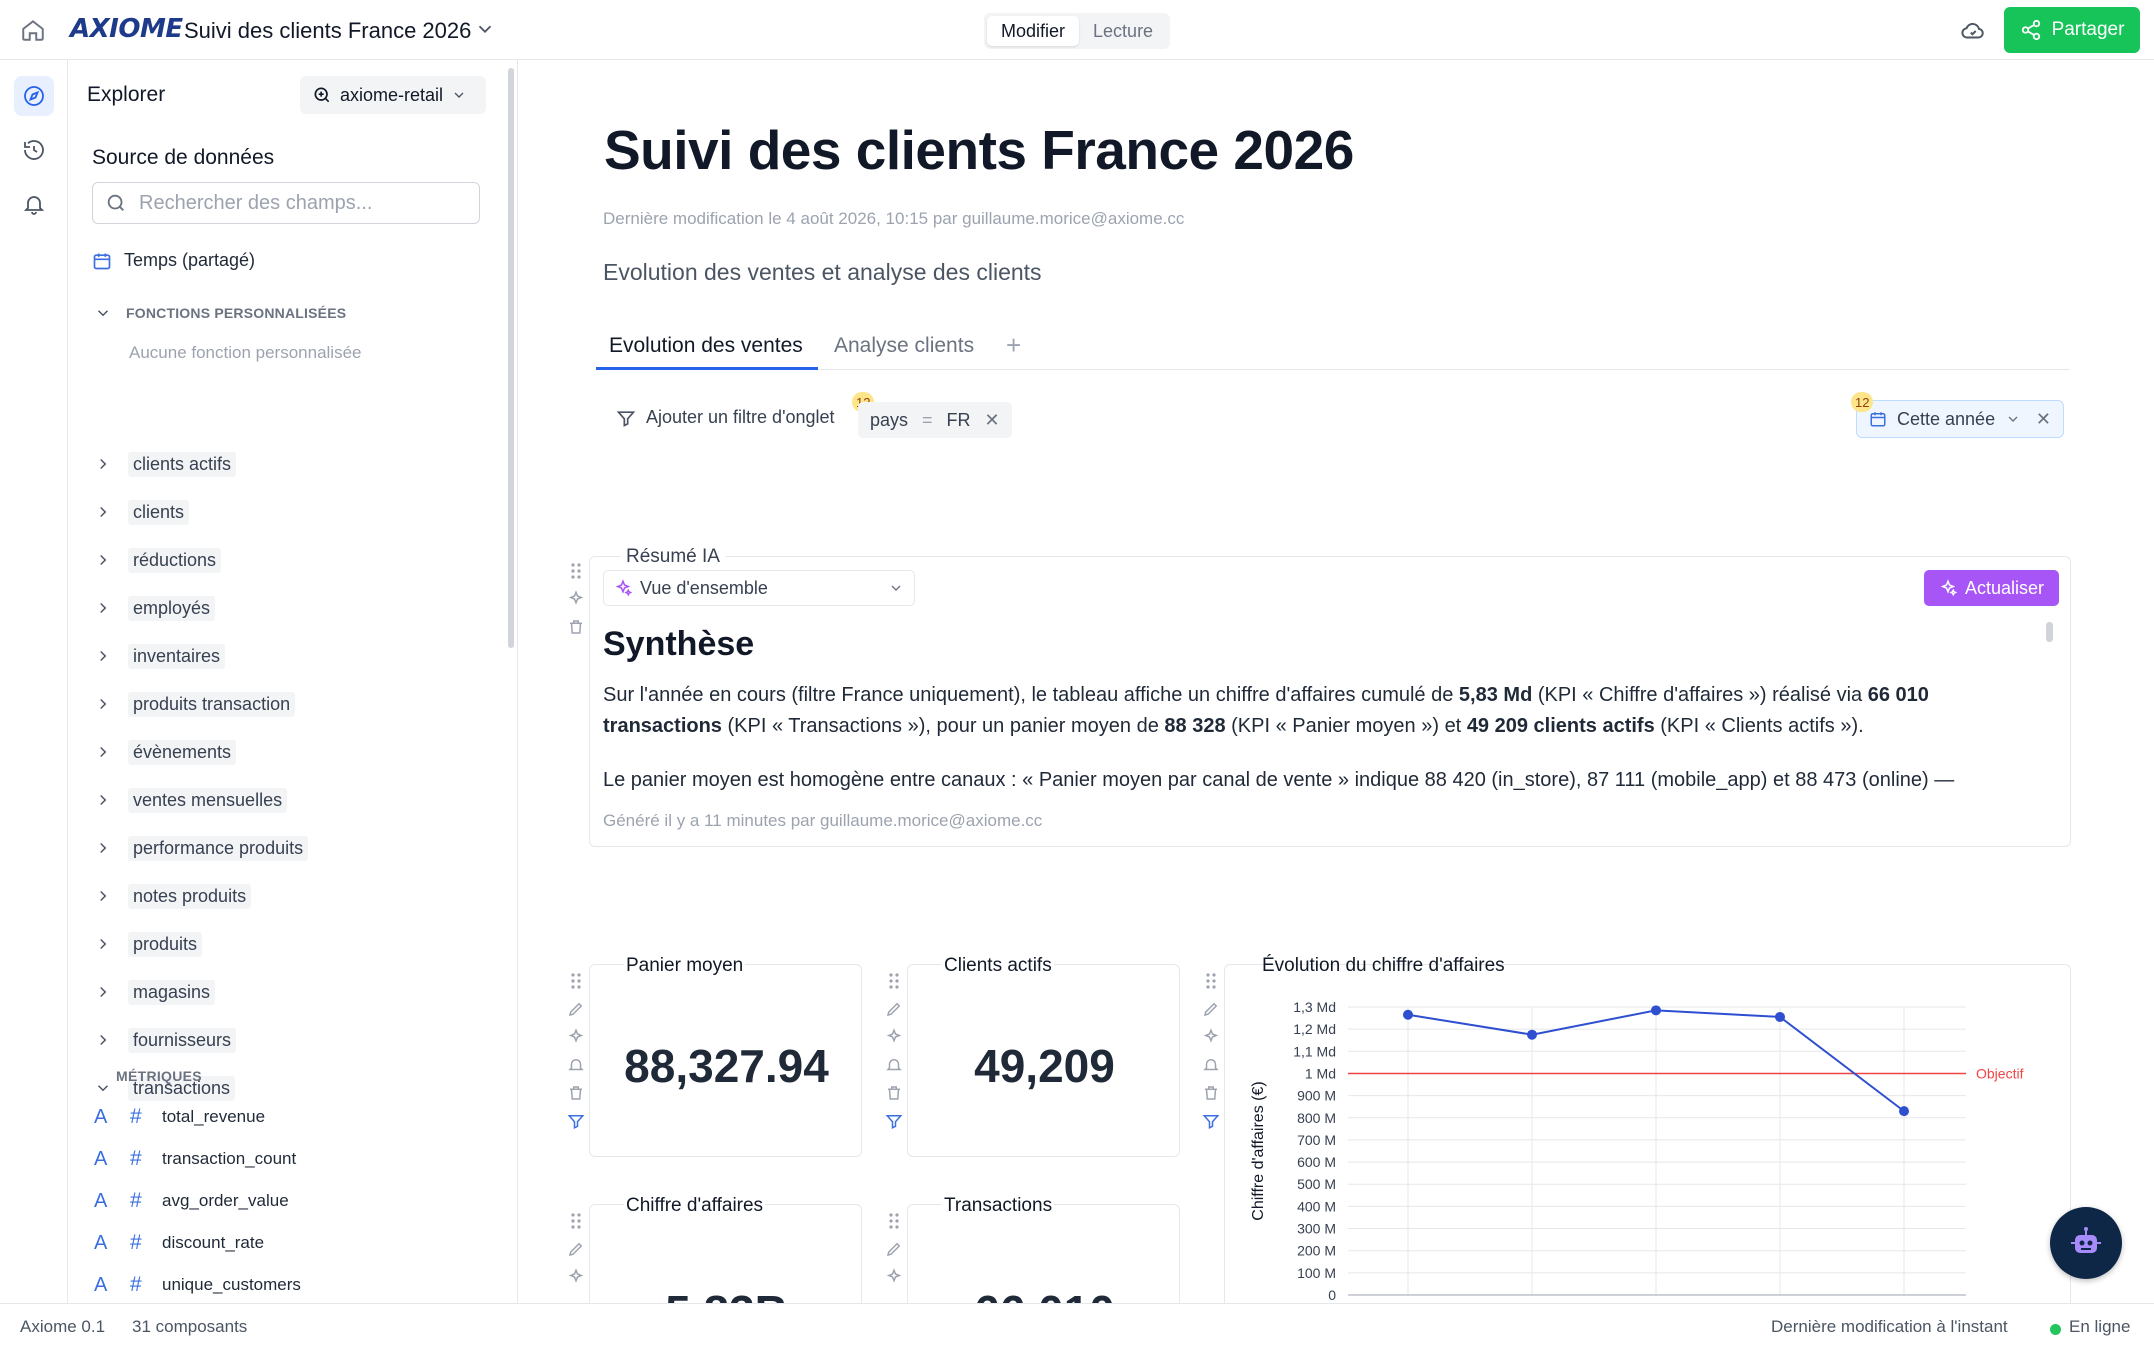 This screenshot has height=1347, width=2154. I want to click on metric-item: A # total_revenue, so click(179, 1117).